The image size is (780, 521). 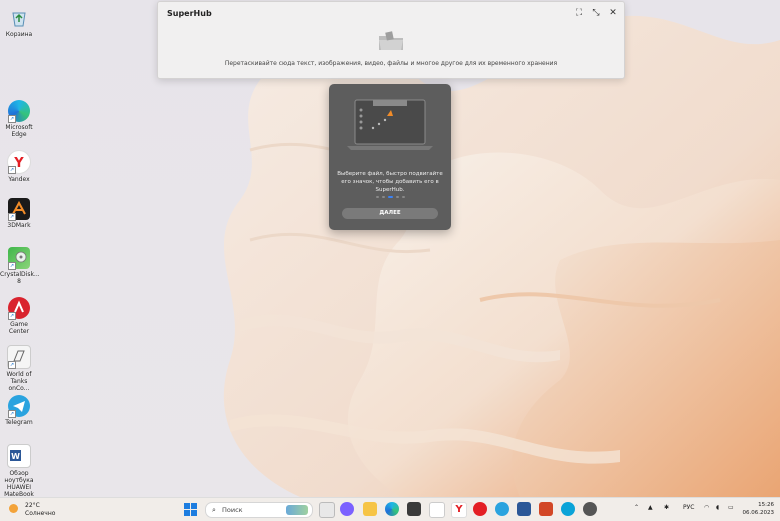 I want to click on desktop-icon-game-center: ↗ Game Center, so click(x=19, y=316).